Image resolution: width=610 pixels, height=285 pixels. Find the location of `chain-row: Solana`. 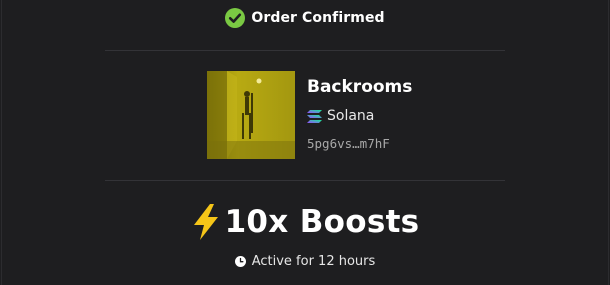

chain-row: Solana is located at coordinates (340, 116).